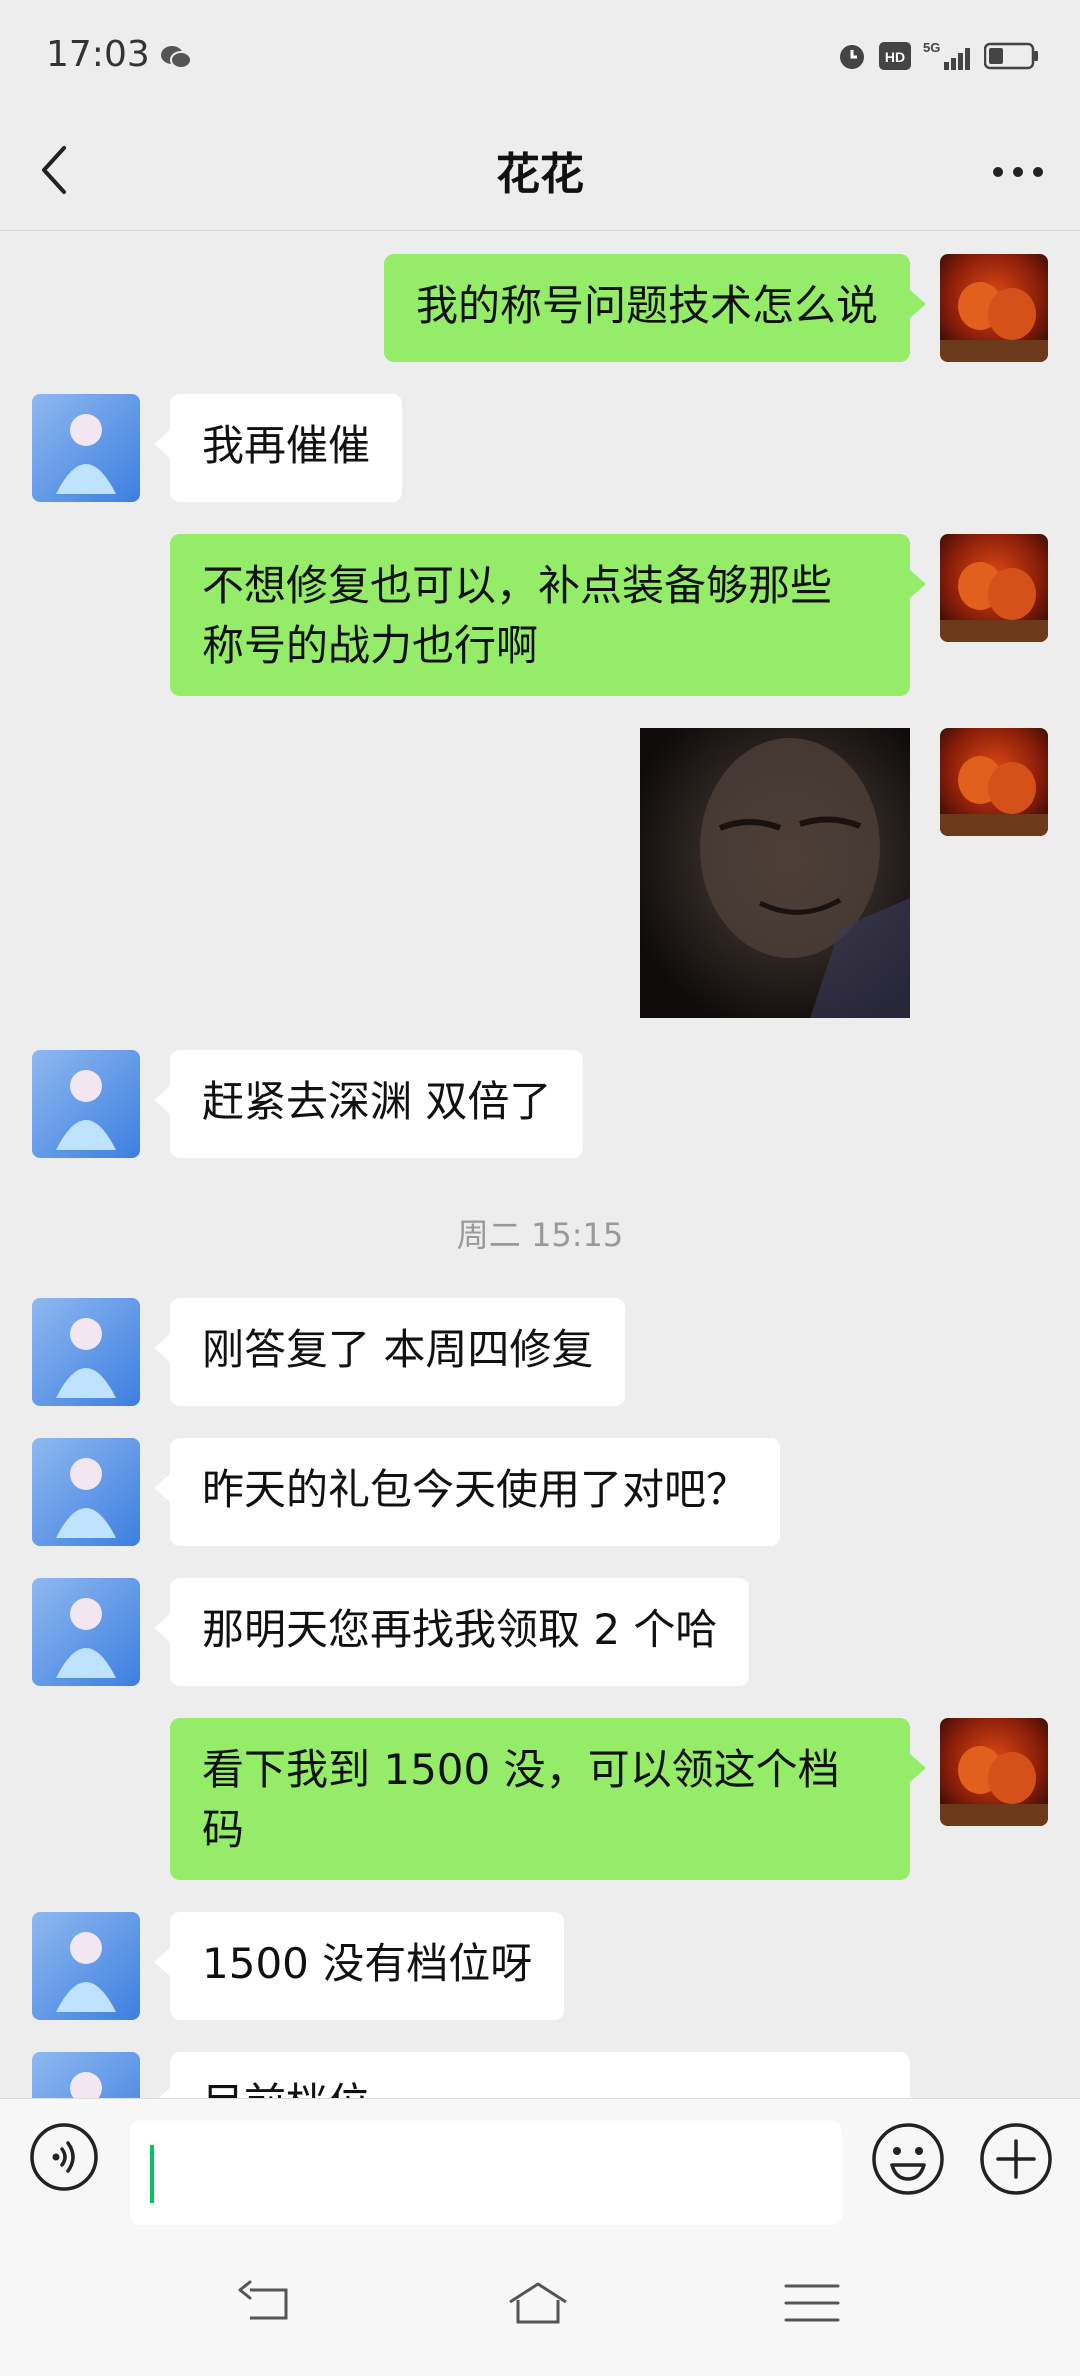  I want to click on message-input, so click(486, 2173).